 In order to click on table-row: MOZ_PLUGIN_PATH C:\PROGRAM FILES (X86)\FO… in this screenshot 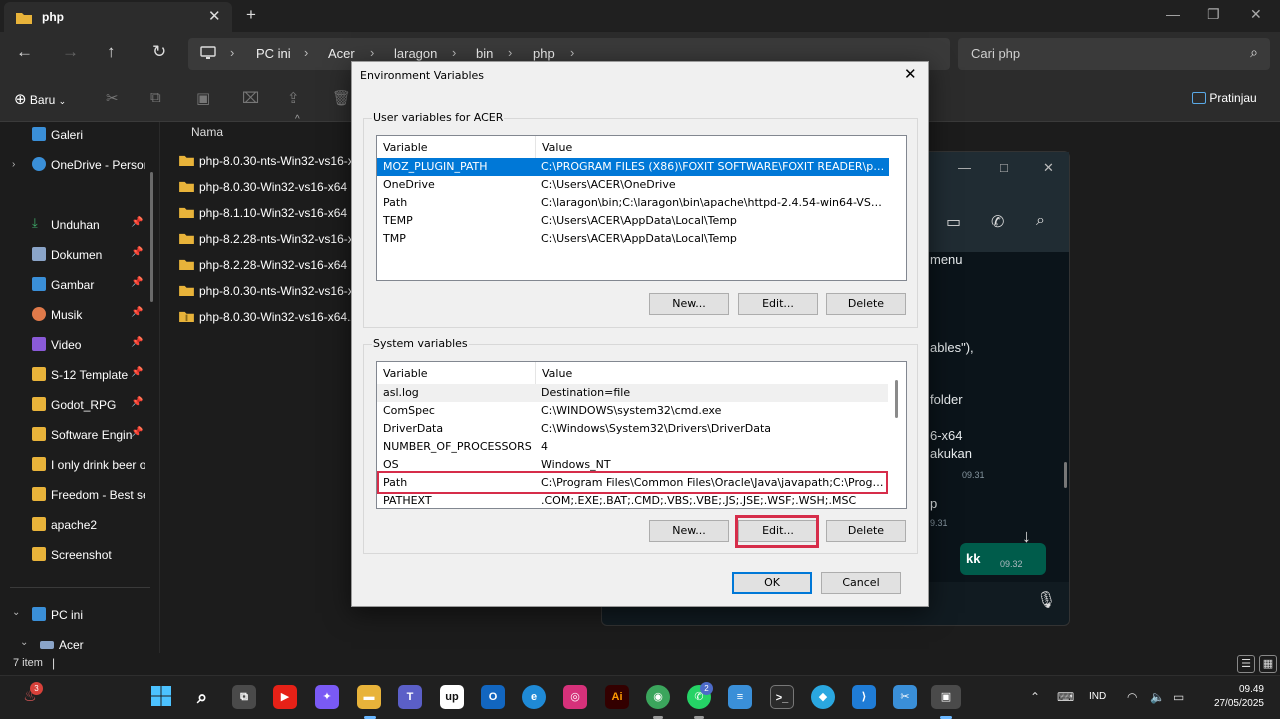, I will do `click(633, 167)`.